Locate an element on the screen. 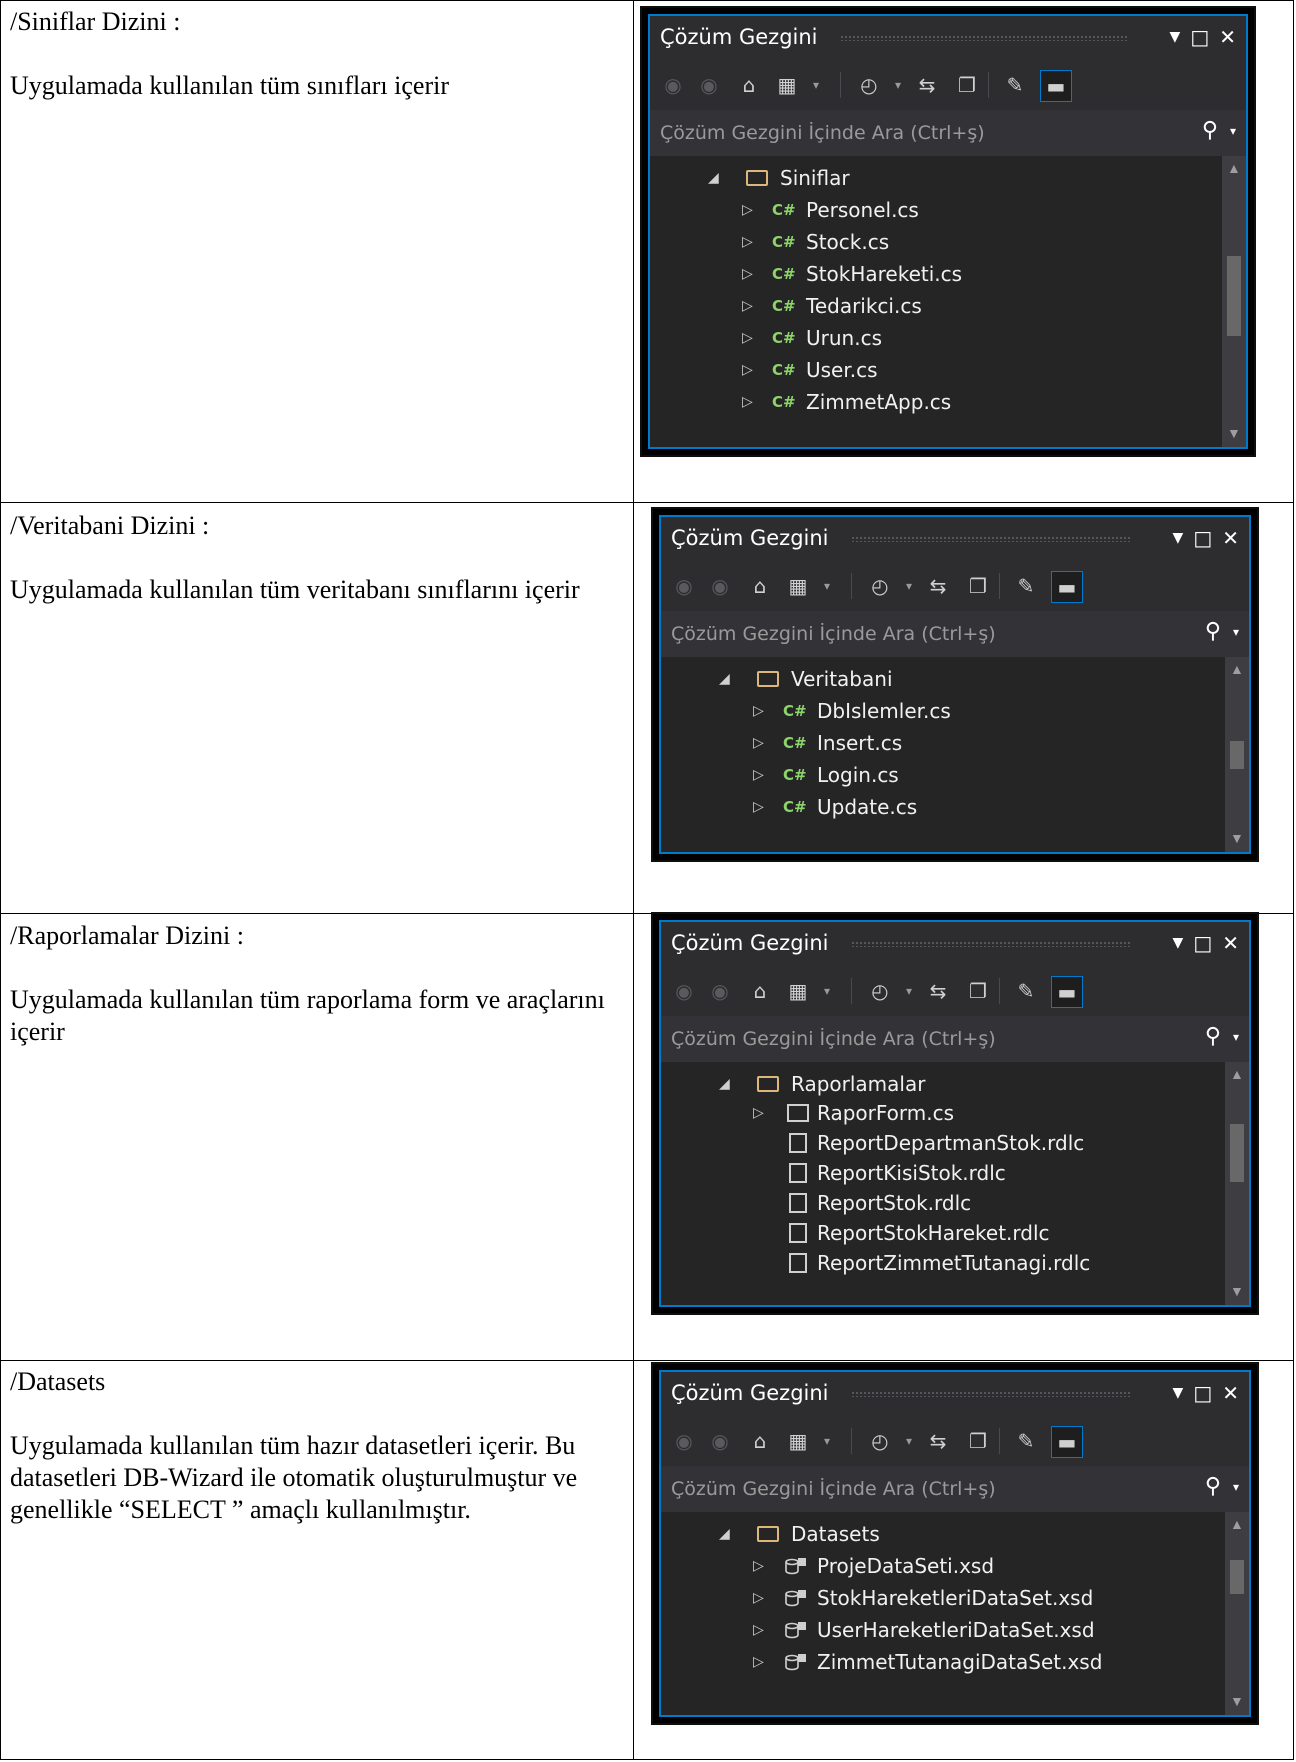 Image resolution: width=1296 pixels, height=1762 pixels. tree-item: ReportKisiStok.rdlc is located at coordinates (943, 1173).